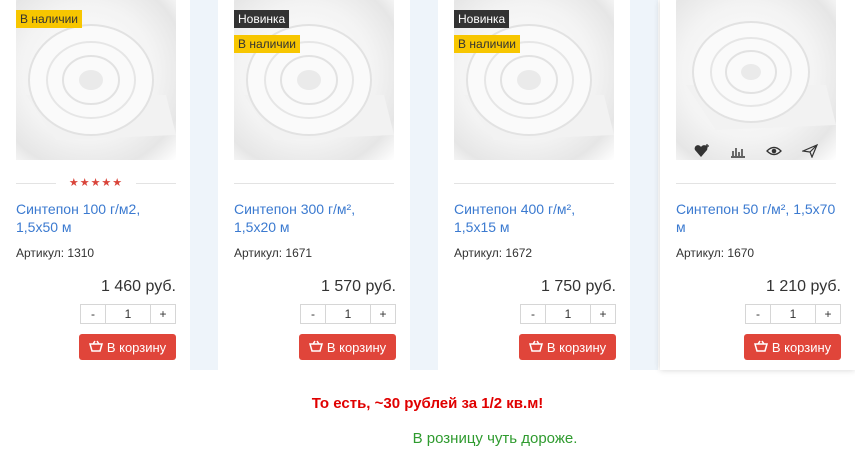 Image resolution: width=855 pixels, height=463 pixels. I want to click on product-sku: Артикул: 1671, so click(273, 253).